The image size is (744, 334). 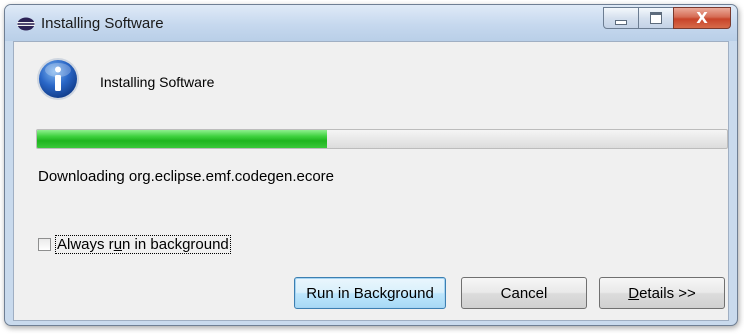 What do you see at coordinates (370, 293) in the screenshot?
I see `run-in-background-button: Run in Background` at bounding box center [370, 293].